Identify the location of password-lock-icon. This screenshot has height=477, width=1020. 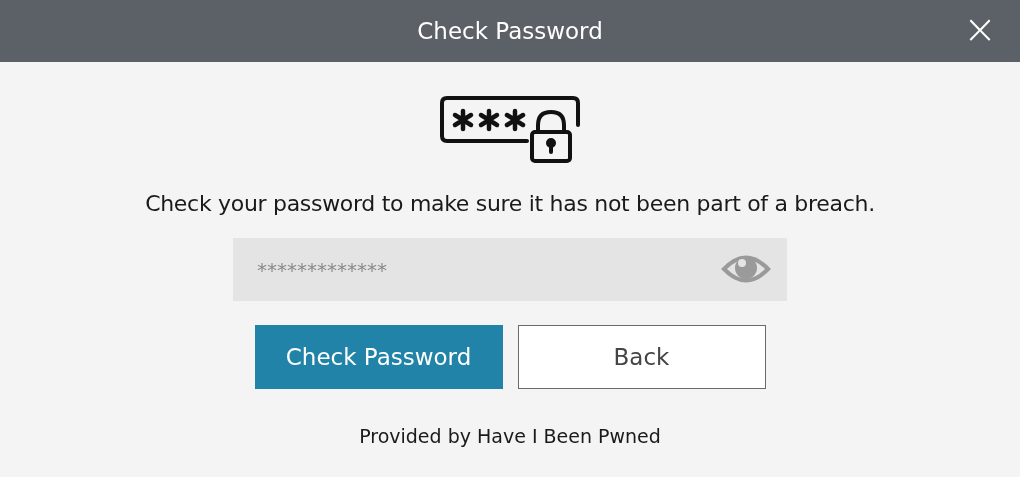
(510, 129).